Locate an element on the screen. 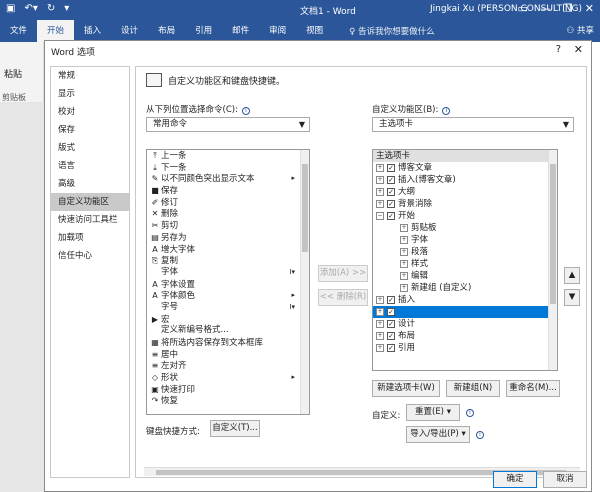  move-down-button: ▼ is located at coordinates (572, 297).